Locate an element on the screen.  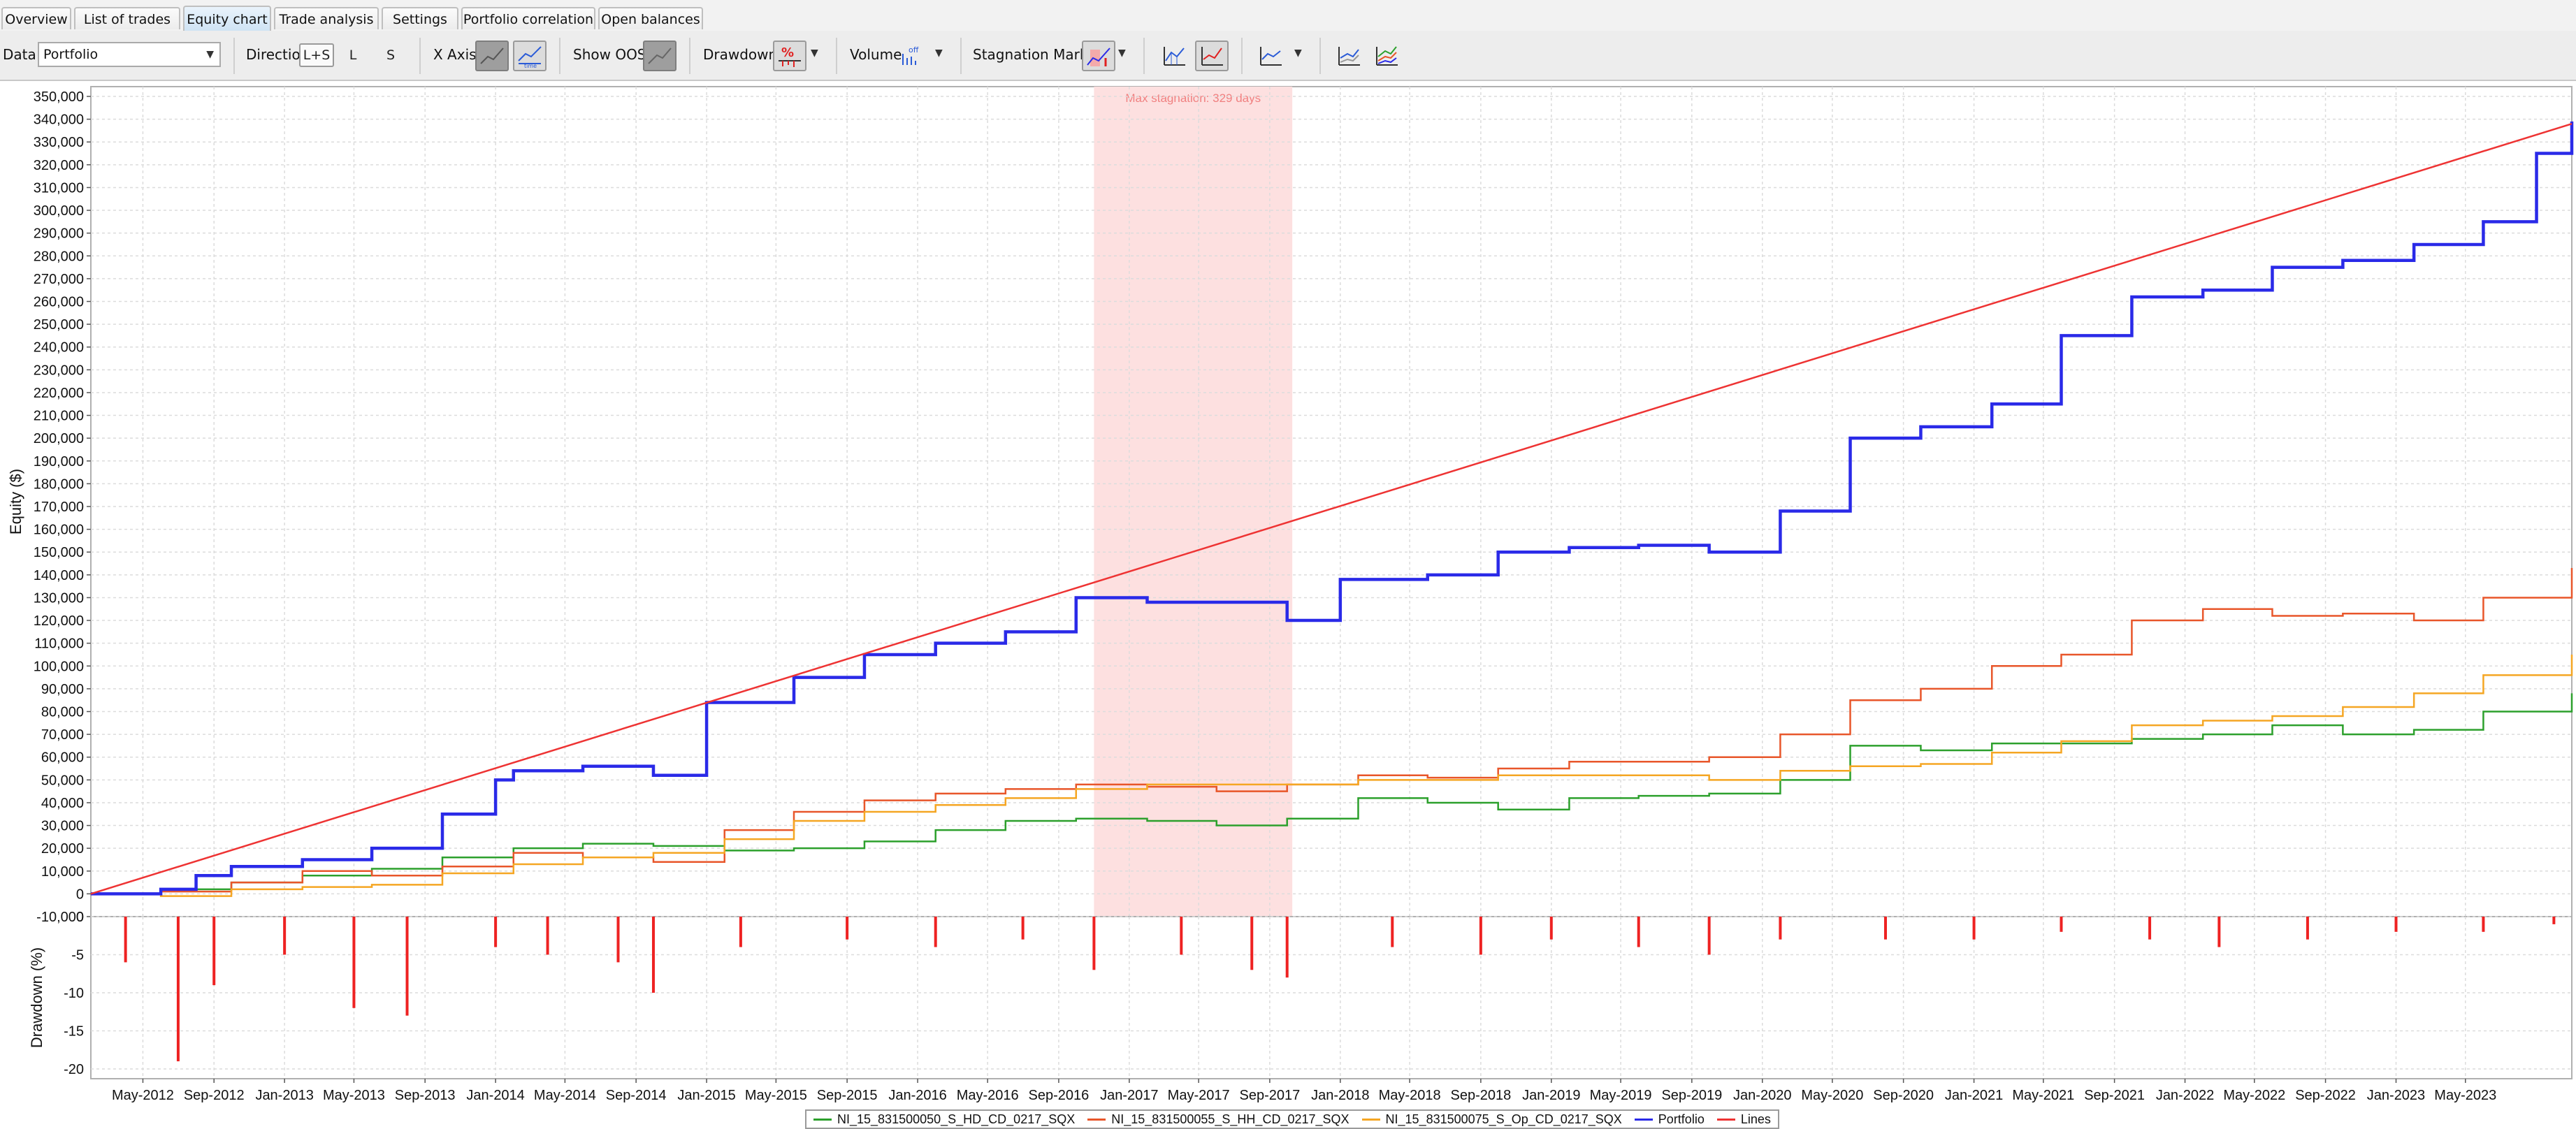
trades-axis-icon is located at coordinates (492, 56).